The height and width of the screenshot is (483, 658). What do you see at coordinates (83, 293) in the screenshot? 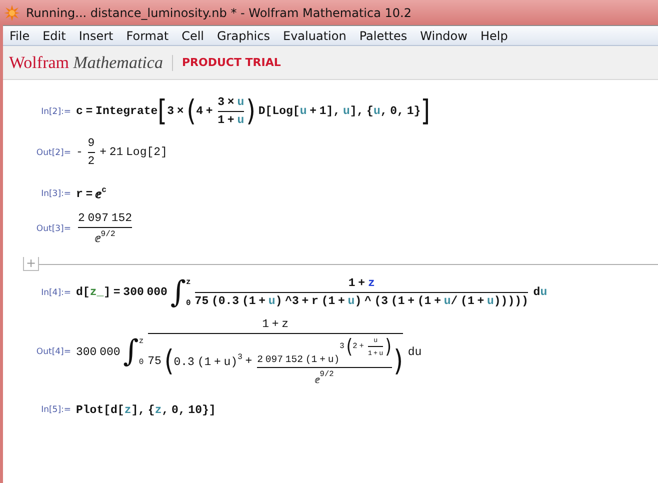
I see `math-text: d[` at bounding box center [83, 293].